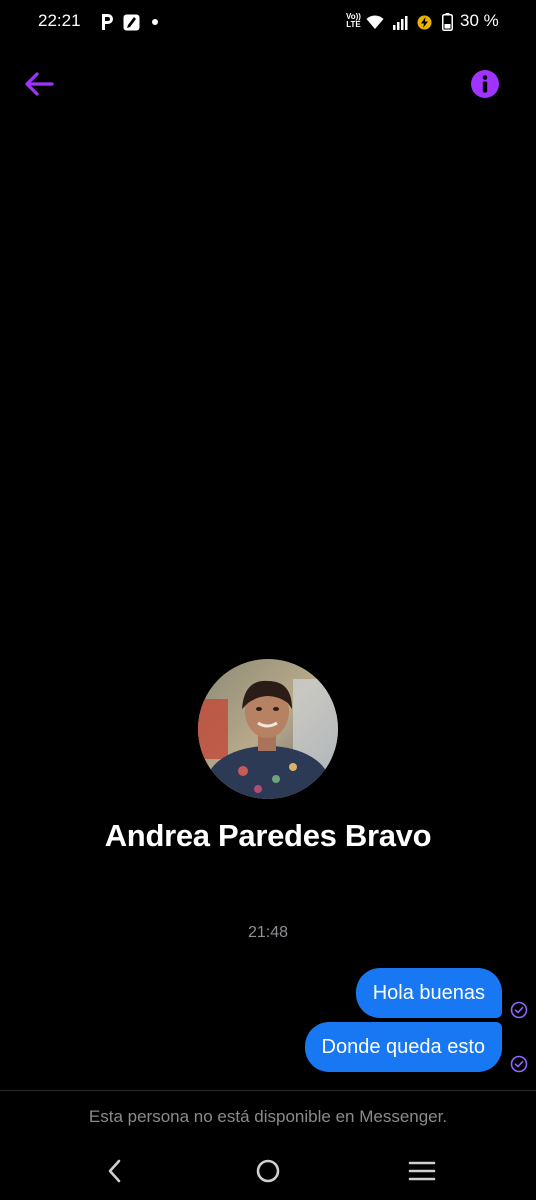 The image size is (536, 1200). I want to click on nav-recents-button, so click(422, 1171).